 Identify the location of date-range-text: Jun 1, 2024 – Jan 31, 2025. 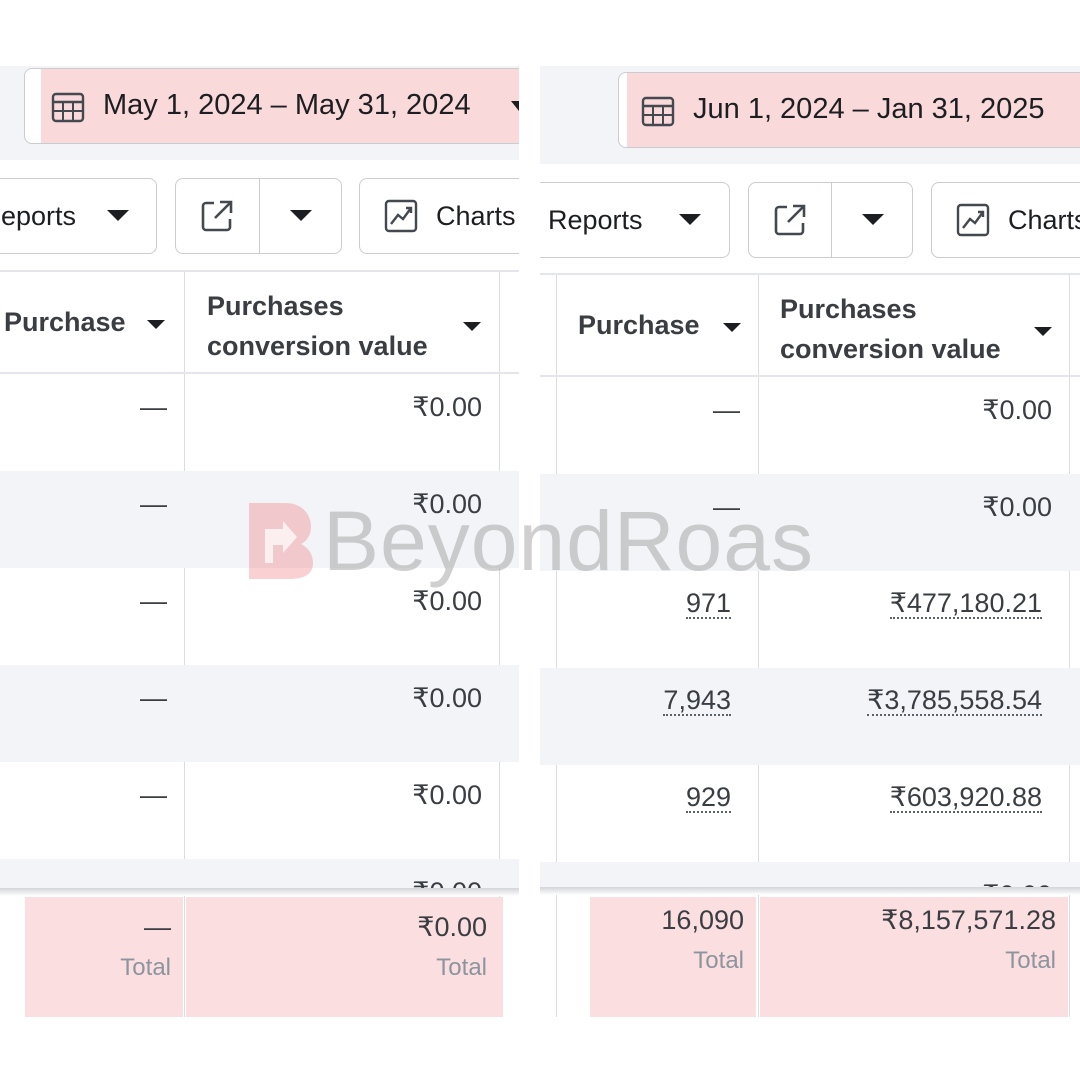
(869, 109).